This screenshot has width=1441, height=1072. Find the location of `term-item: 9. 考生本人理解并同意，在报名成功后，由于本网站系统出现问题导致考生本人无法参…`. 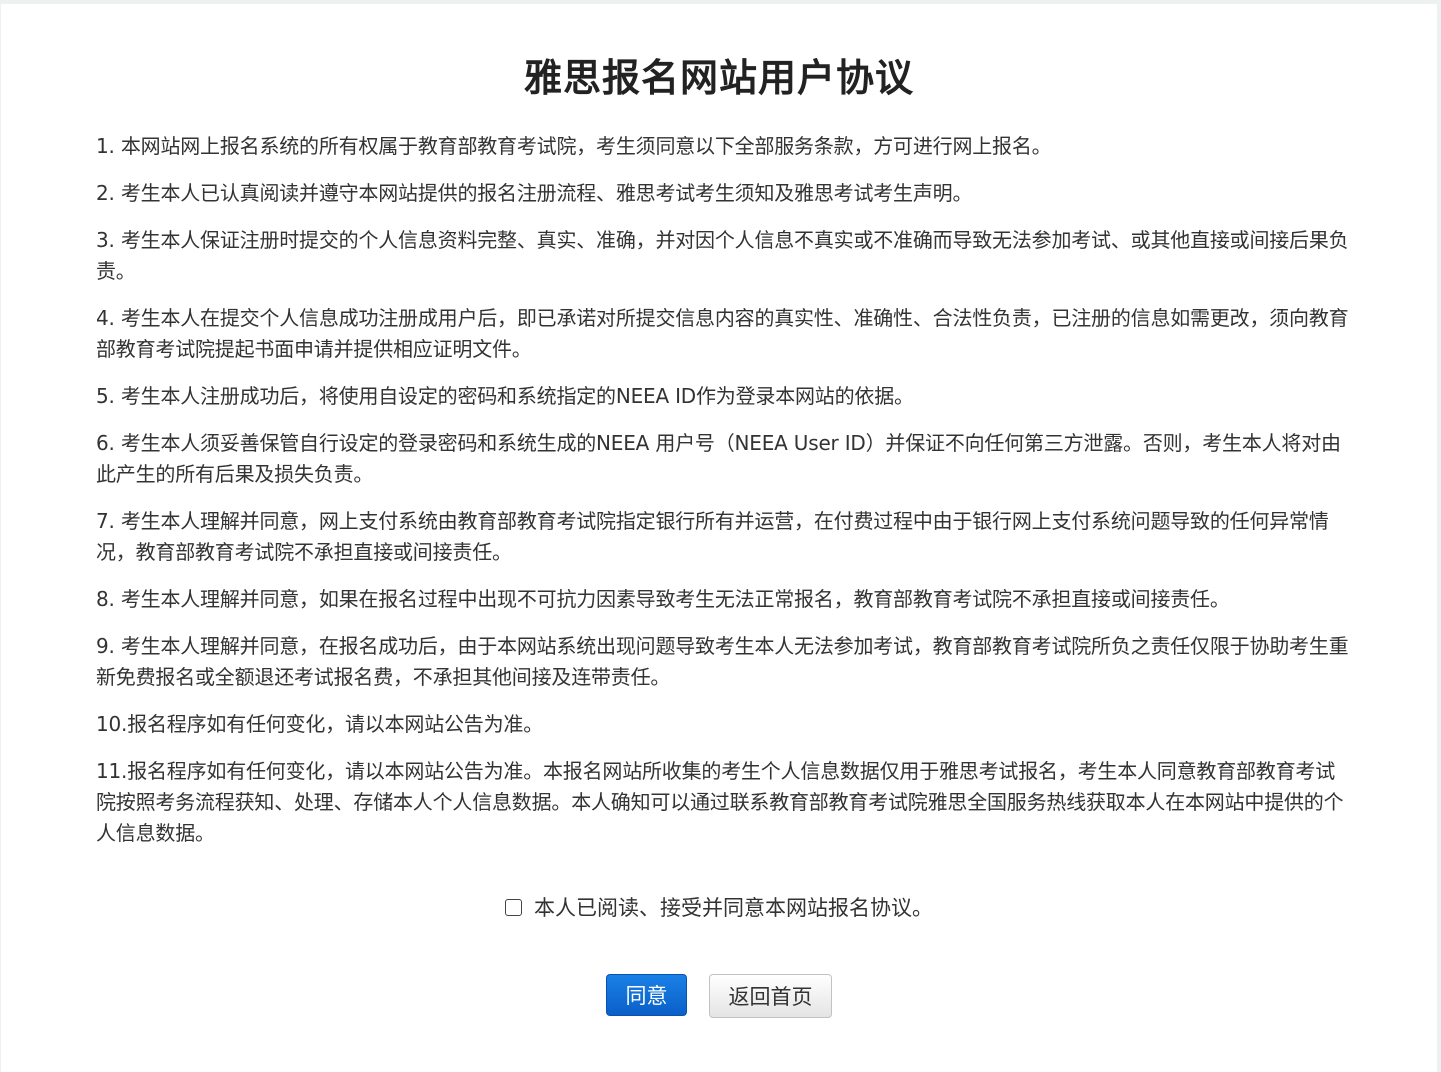

term-item: 9. 考生本人理解并同意，在报名成功后，由于本网站系统出现问题导致考生本人无法参… is located at coordinates (722, 661).